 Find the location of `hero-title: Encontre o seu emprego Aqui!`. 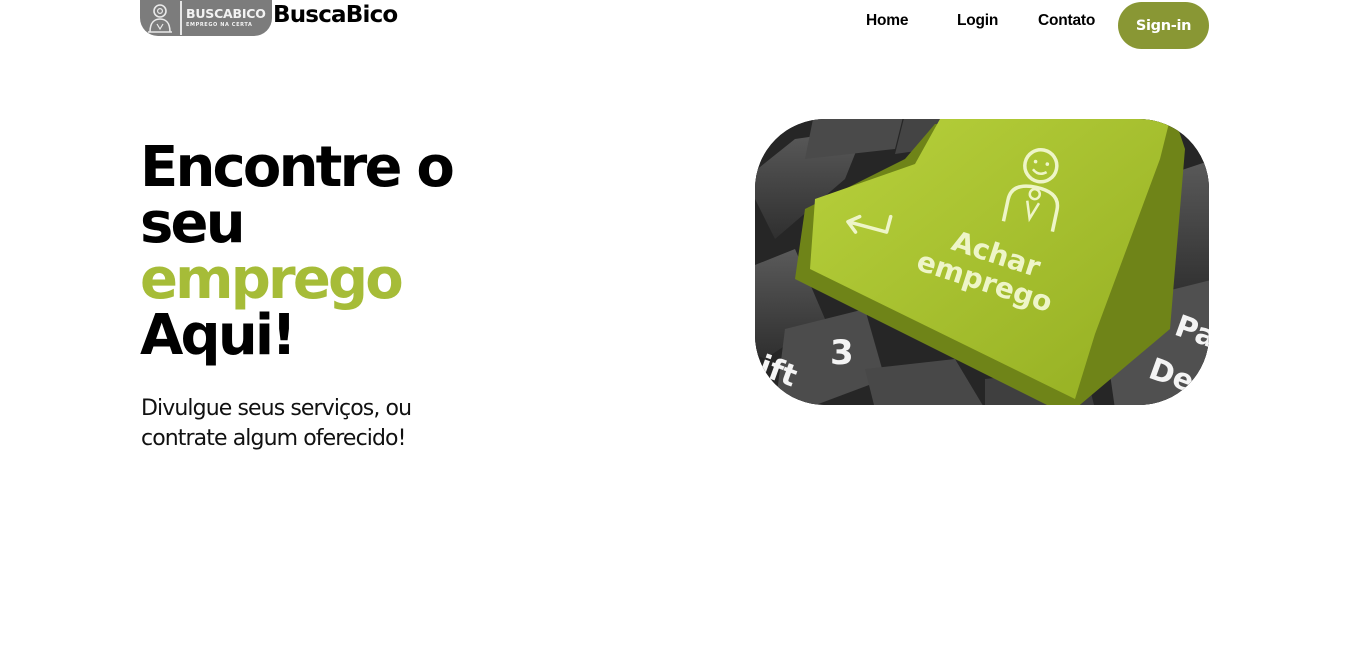

hero-title: Encontre o seu emprego Aqui! is located at coordinates (297, 251).